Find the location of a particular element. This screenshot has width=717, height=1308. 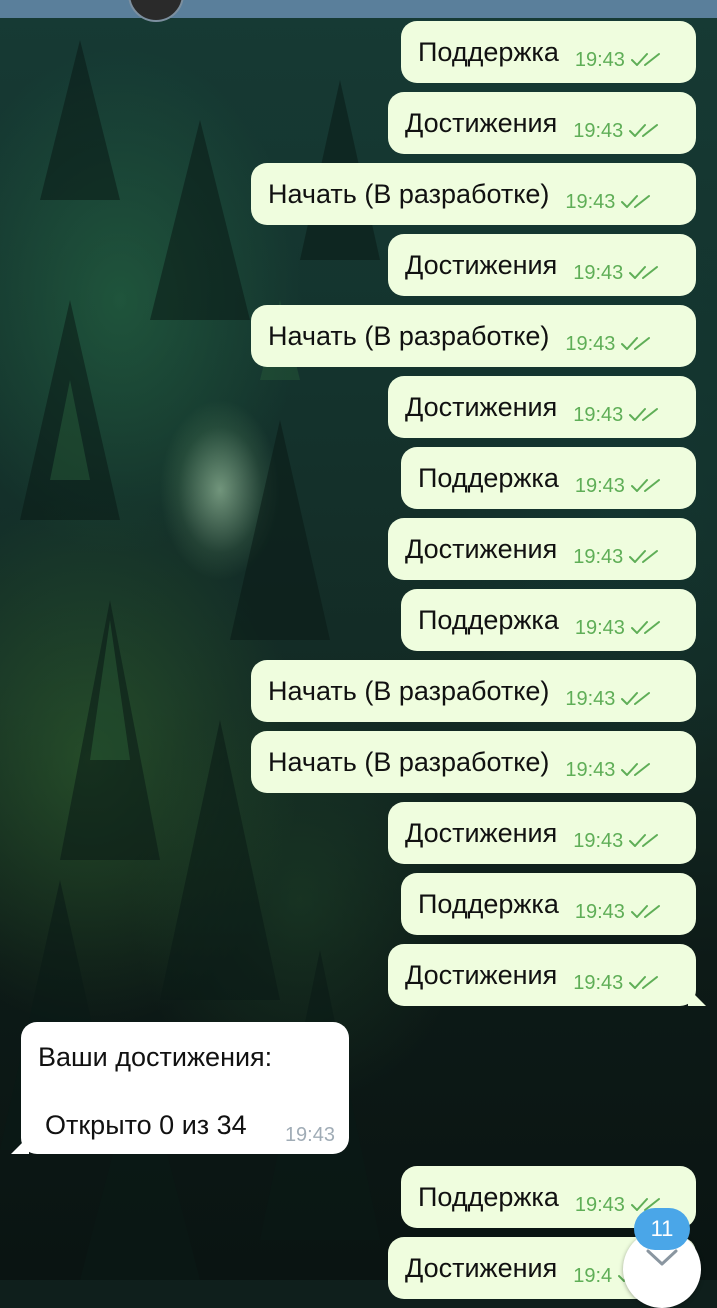

message-text-line: Открыто 0 из 34 is located at coordinates (146, 1125).